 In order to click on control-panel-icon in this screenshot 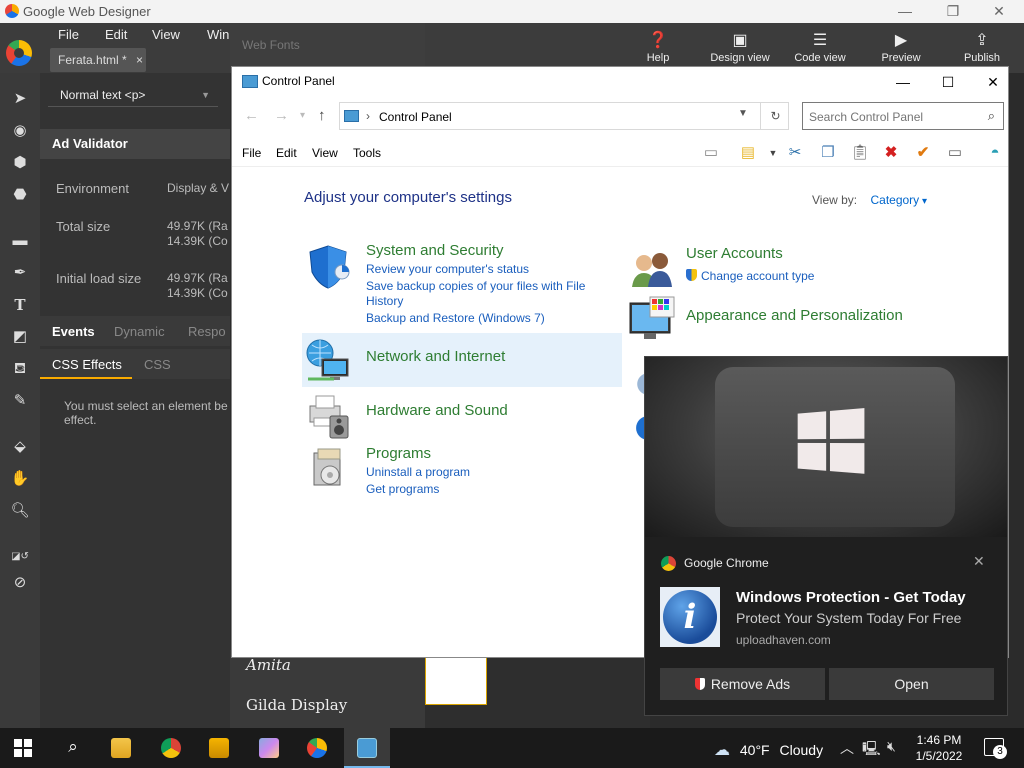, I will do `click(250, 81)`.